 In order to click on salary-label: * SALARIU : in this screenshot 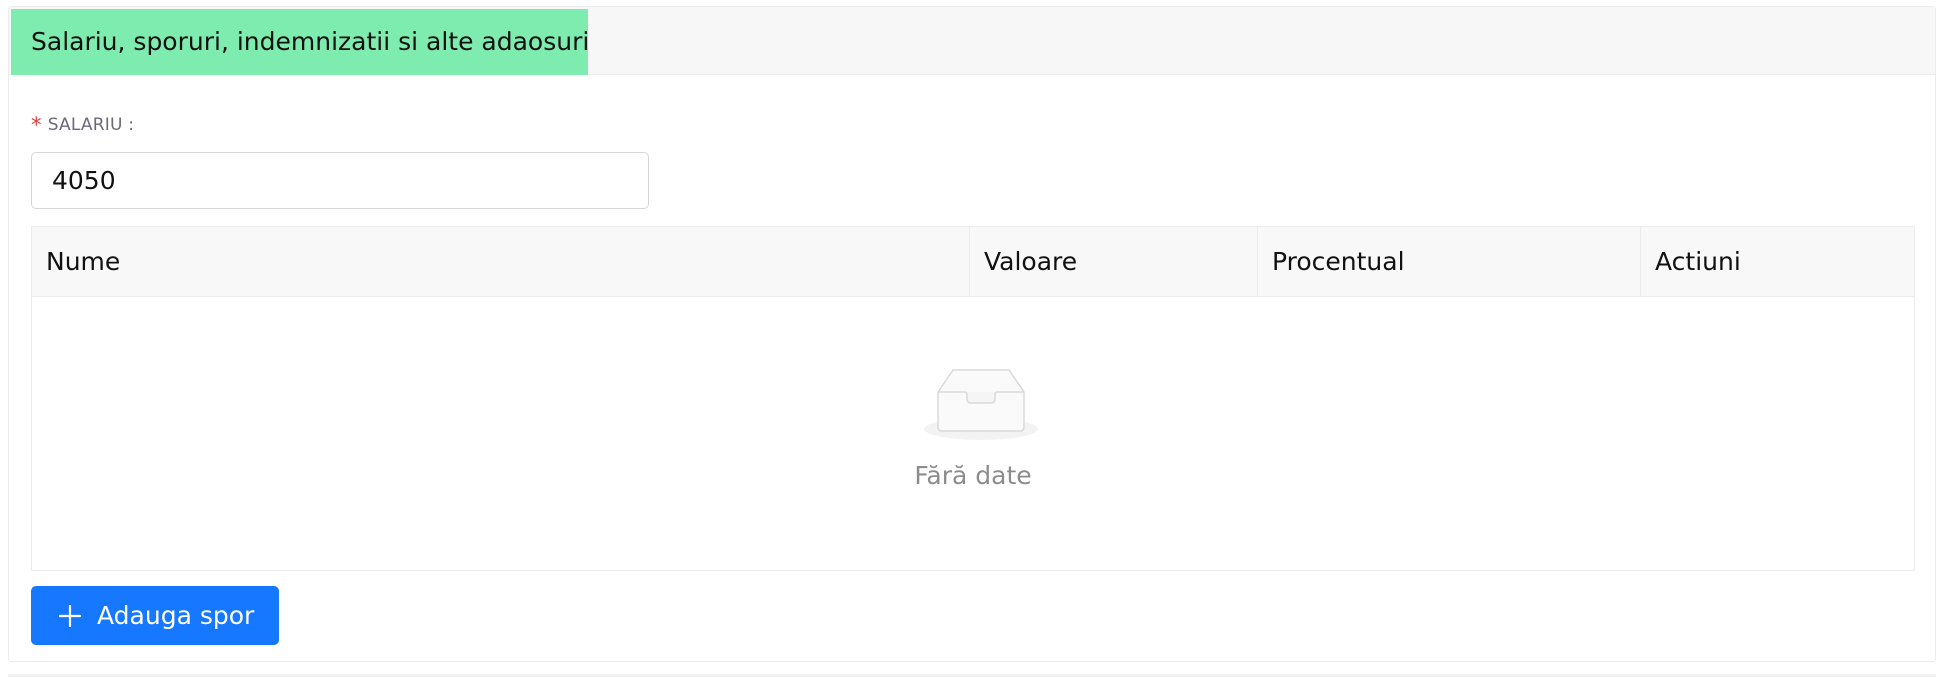, I will do `click(83, 124)`.